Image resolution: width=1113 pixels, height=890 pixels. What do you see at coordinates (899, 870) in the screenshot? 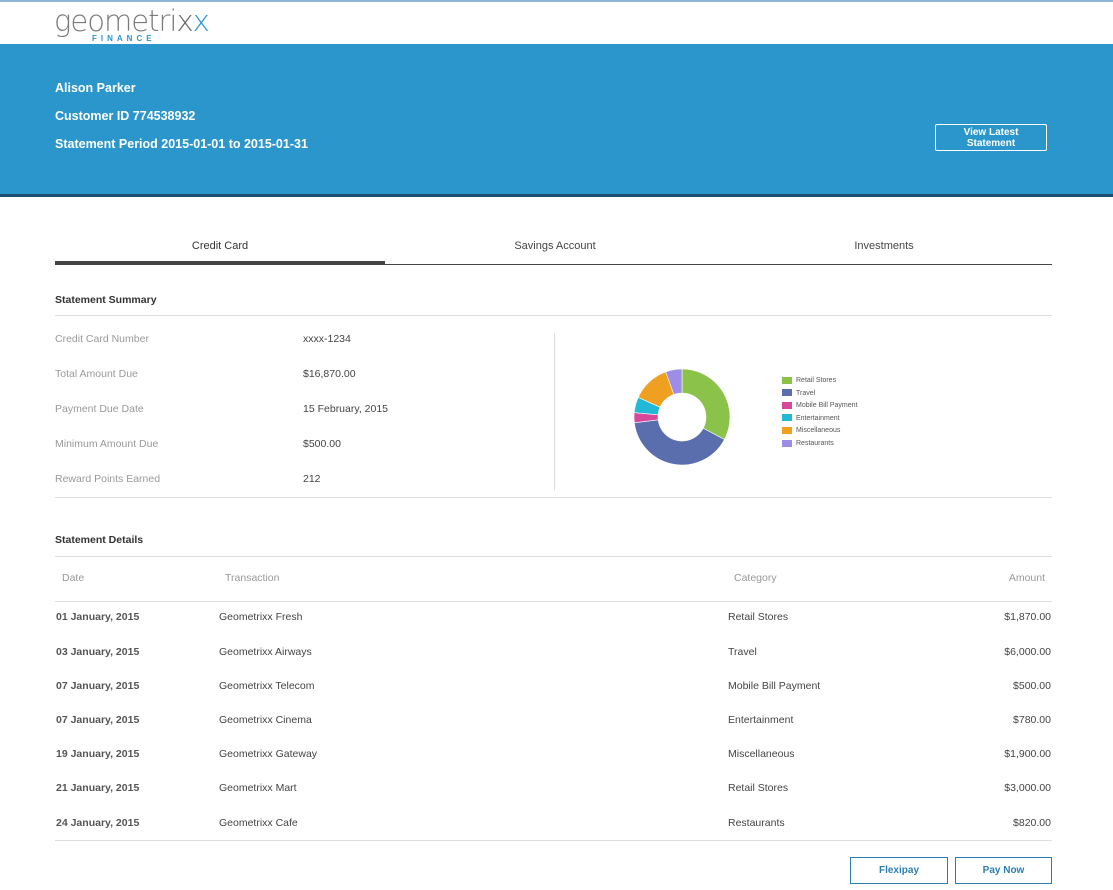
I see `flexipay-button: Flexipay` at bounding box center [899, 870].